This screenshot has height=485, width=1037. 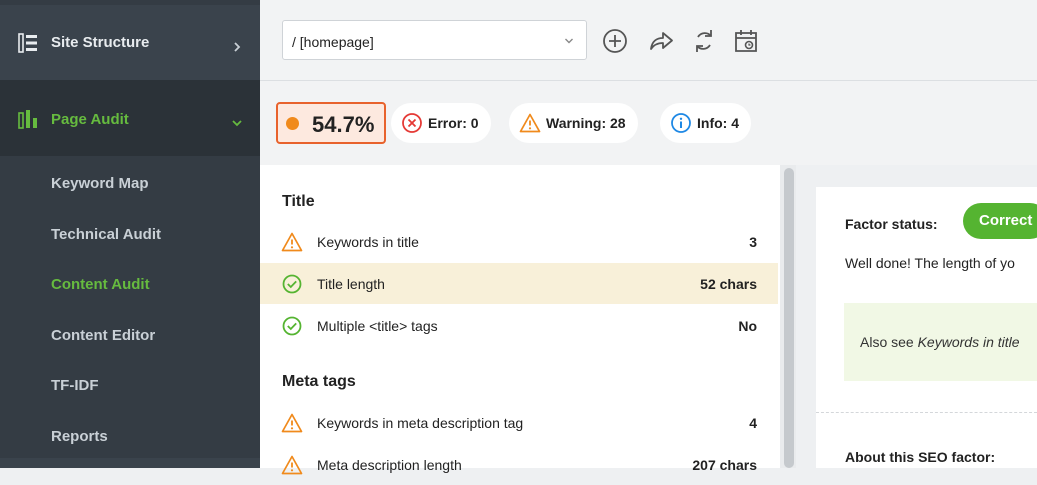 I want to click on top-toolbar: / [homepage], so click(x=648, y=40).